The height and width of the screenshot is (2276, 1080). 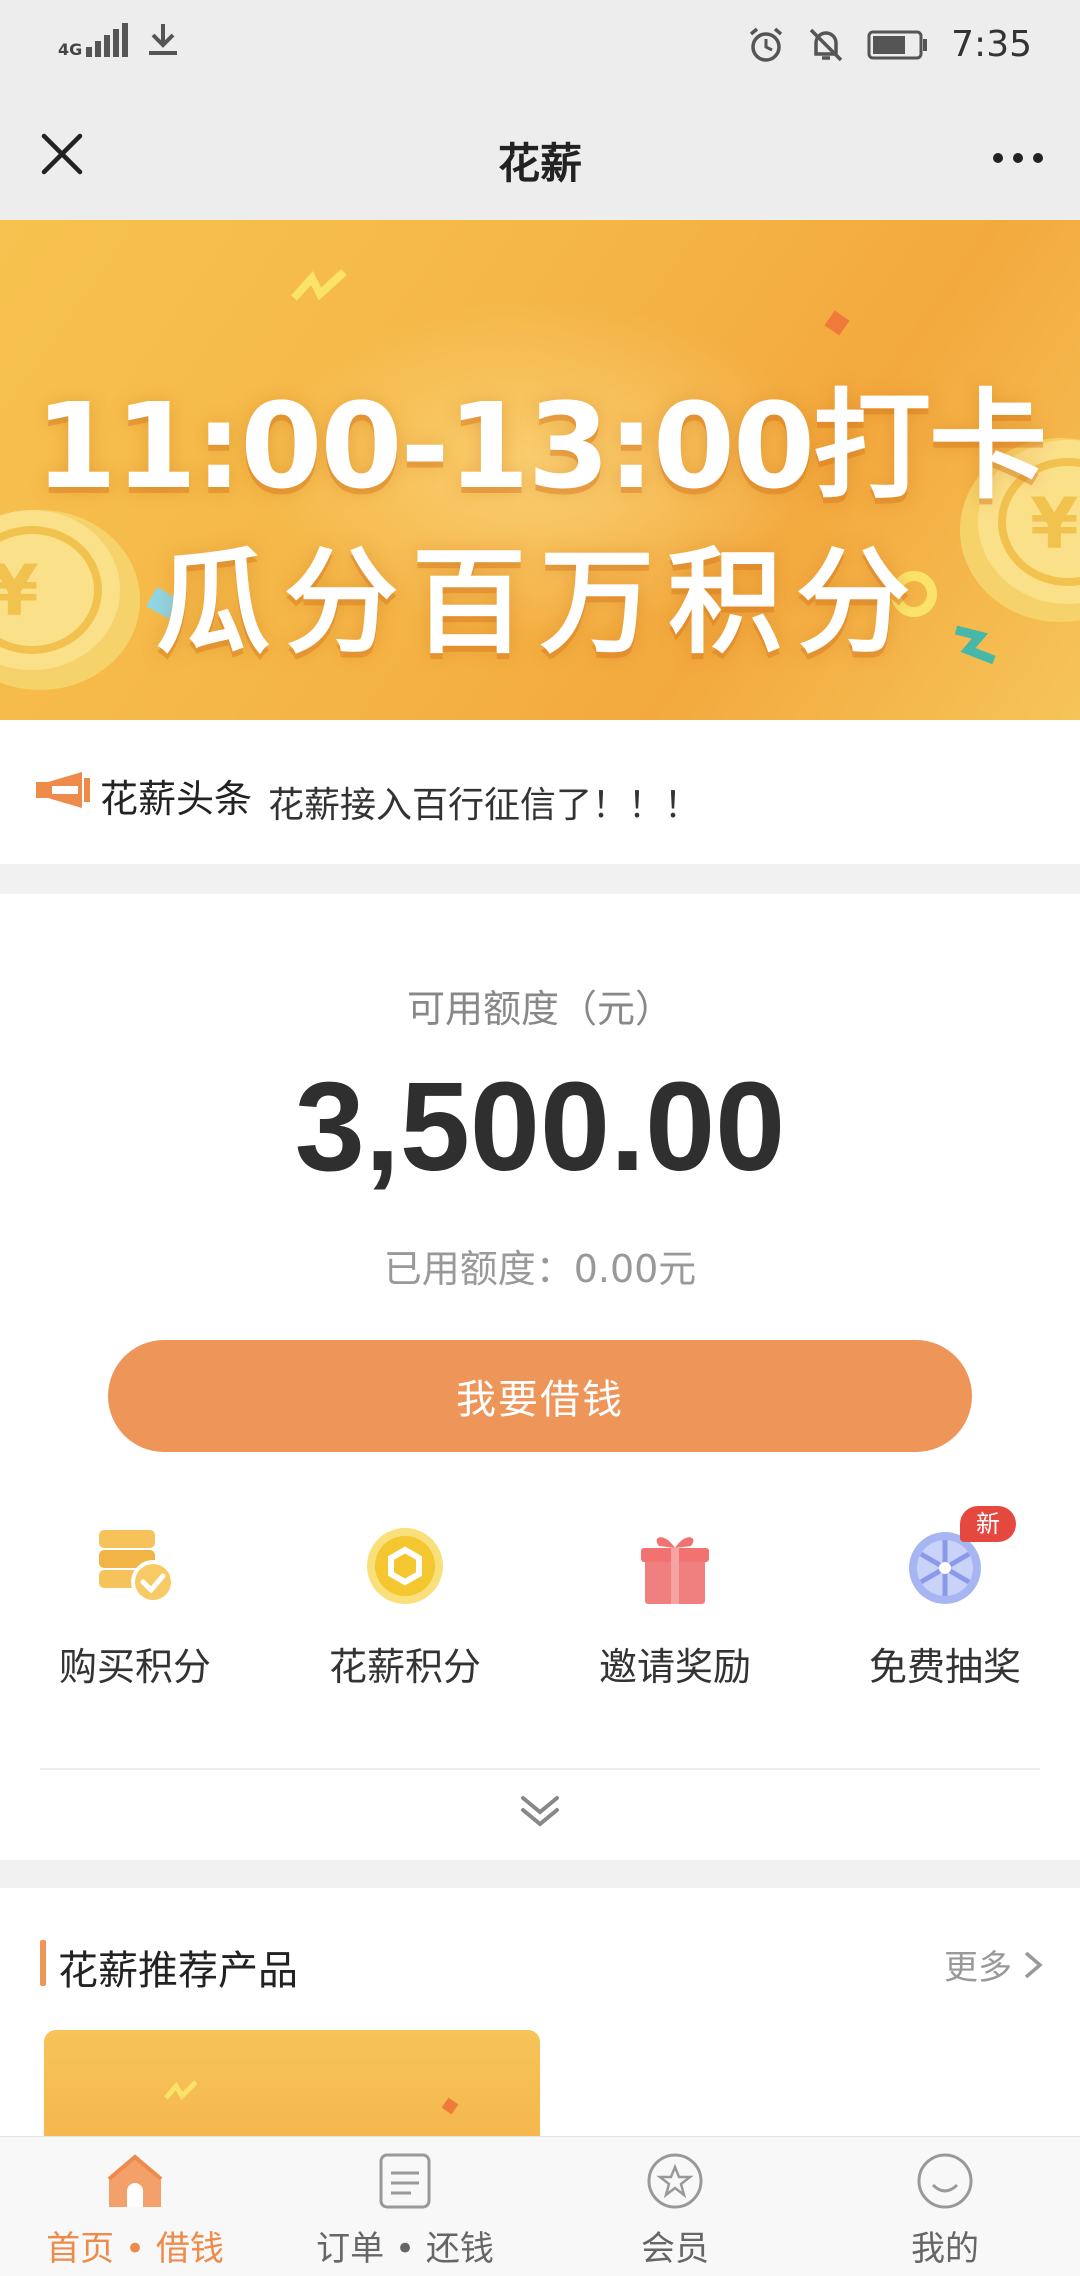 What do you see at coordinates (540, 2013) in the screenshot?
I see `recommend-section: 花薪推荐产品 更多` at bounding box center [540, 2013].